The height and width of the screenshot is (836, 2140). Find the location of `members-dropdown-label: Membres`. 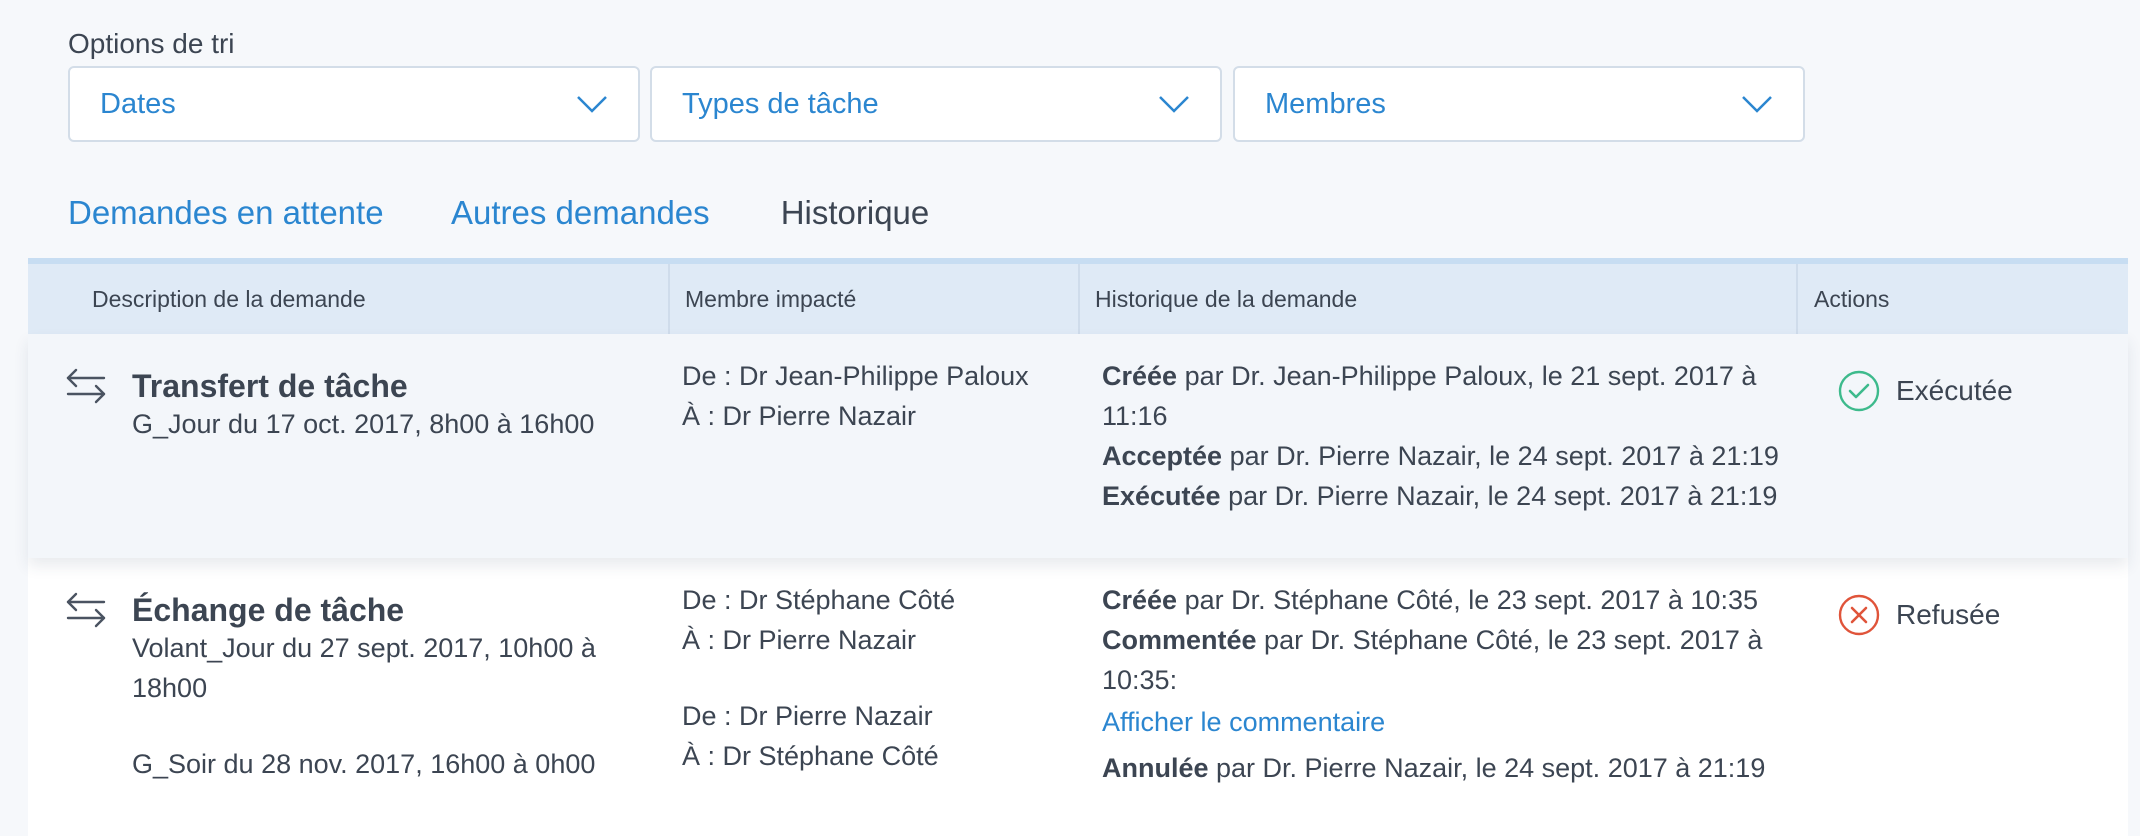

members-dropdown-label: Membres is located at coordinates (1325, 103).